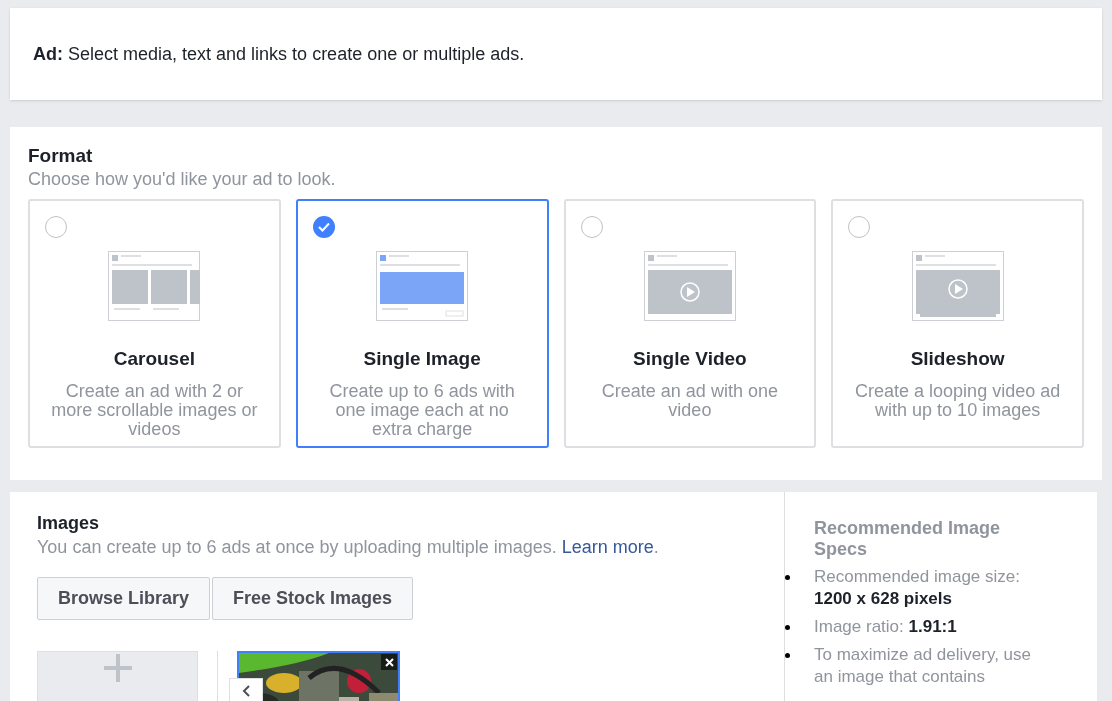 Image resolution: width=1112 pixels, height=701 pixels. I want to click on format-option: Single Video Create an ad with one video, so click(690, 323).